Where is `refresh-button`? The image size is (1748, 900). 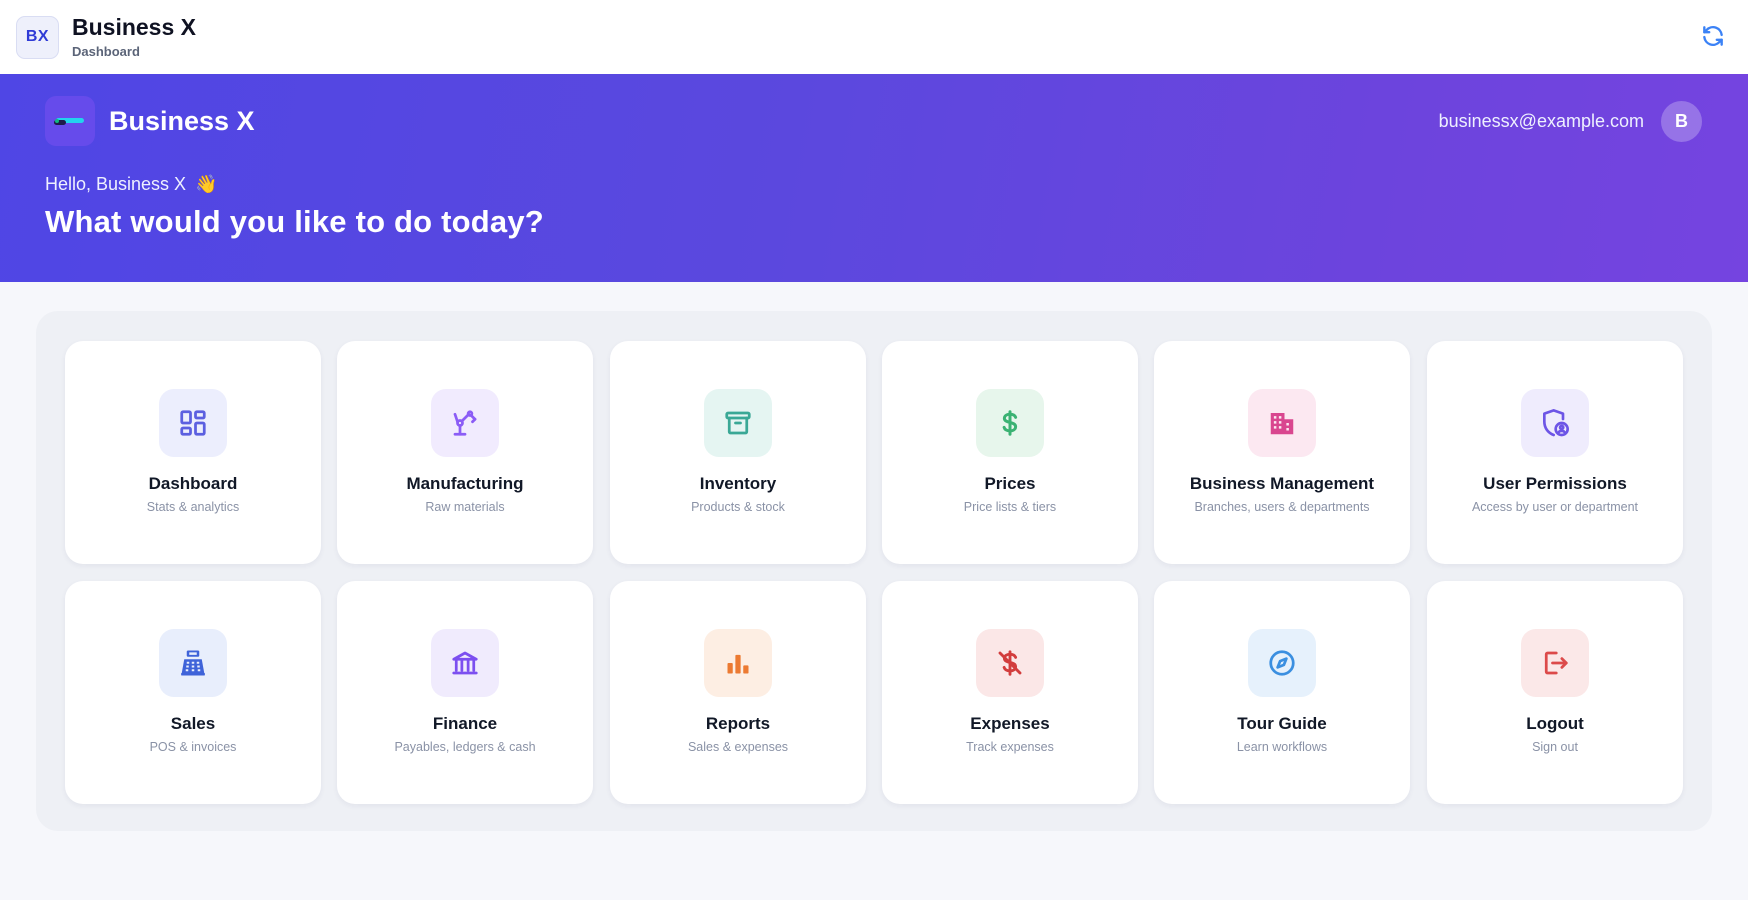
refresh-button is located at coordinates (1713, 36).